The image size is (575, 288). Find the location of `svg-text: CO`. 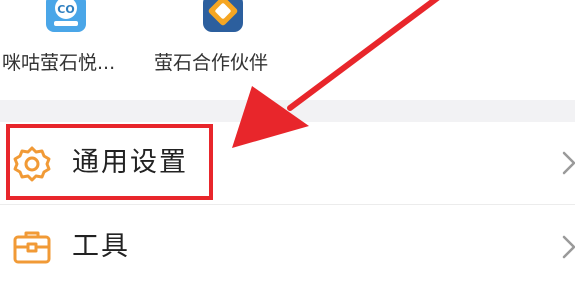

svg-text: CO is located at coordinates (65, 9).